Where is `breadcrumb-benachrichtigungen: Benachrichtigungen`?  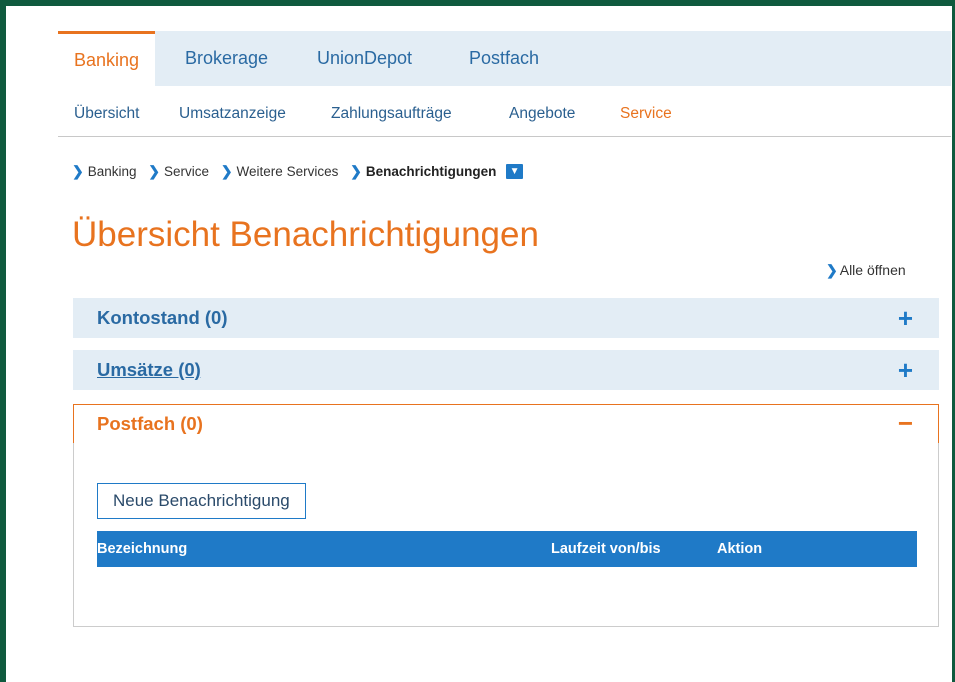 breadcrumb-benachrichtigungen: Benachrichtigungen is located at coordinates (431, 171).